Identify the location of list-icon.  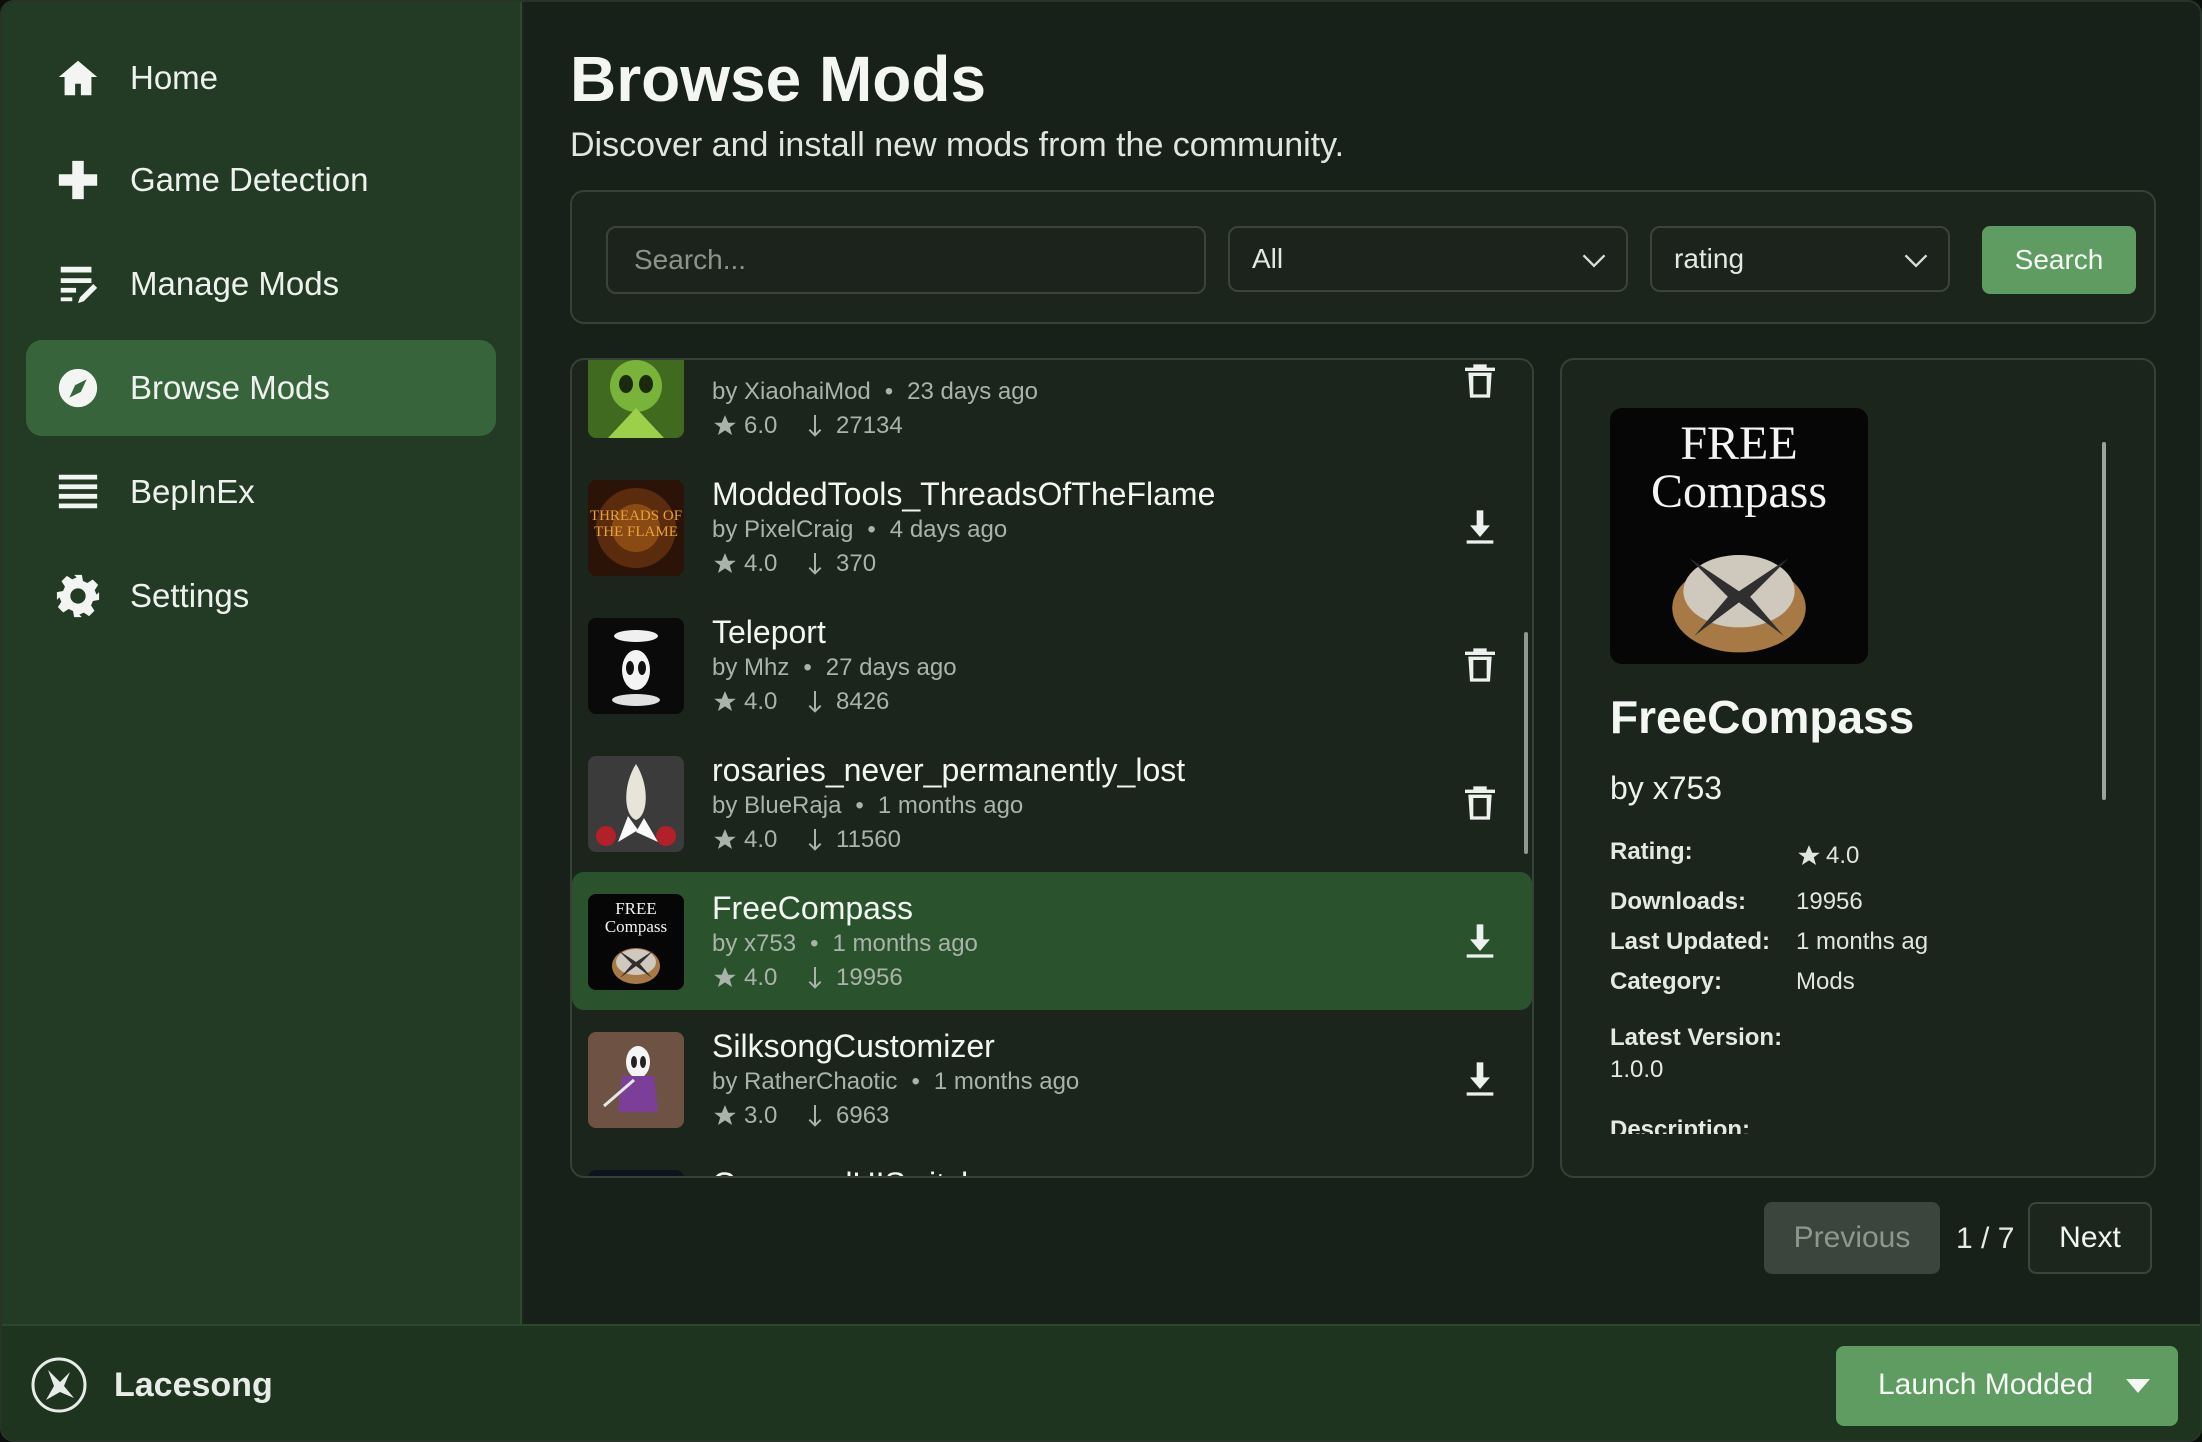
(78, 492).